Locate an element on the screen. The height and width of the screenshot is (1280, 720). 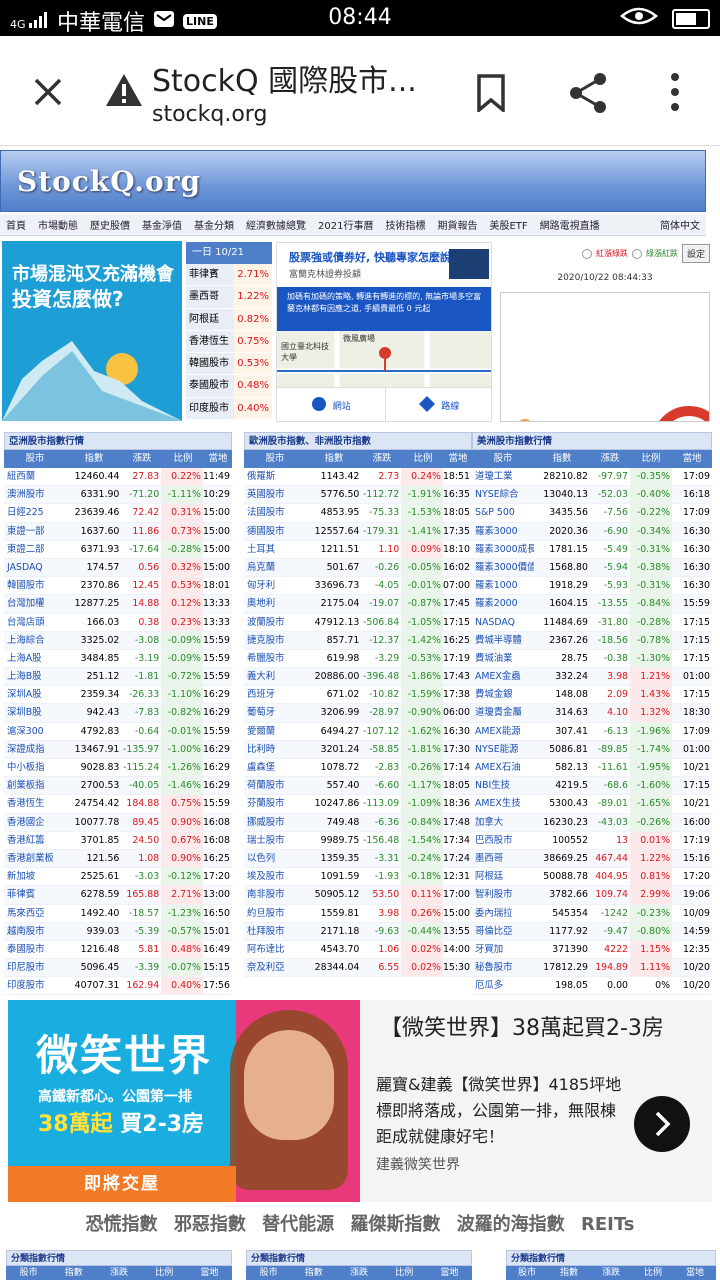
table-row: 杜拜股市 2171.18 -9.63 -0.44% 13:55 is located at coordinates (358, 931).